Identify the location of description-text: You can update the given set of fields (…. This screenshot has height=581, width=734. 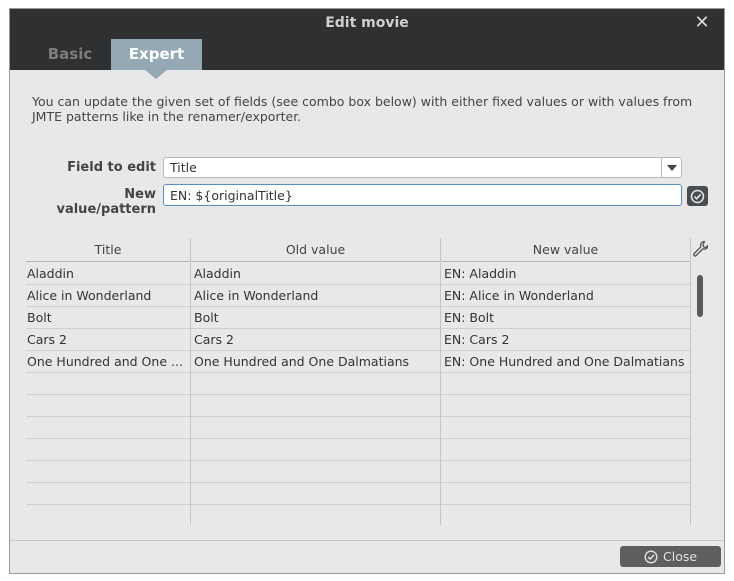
(362, 109).